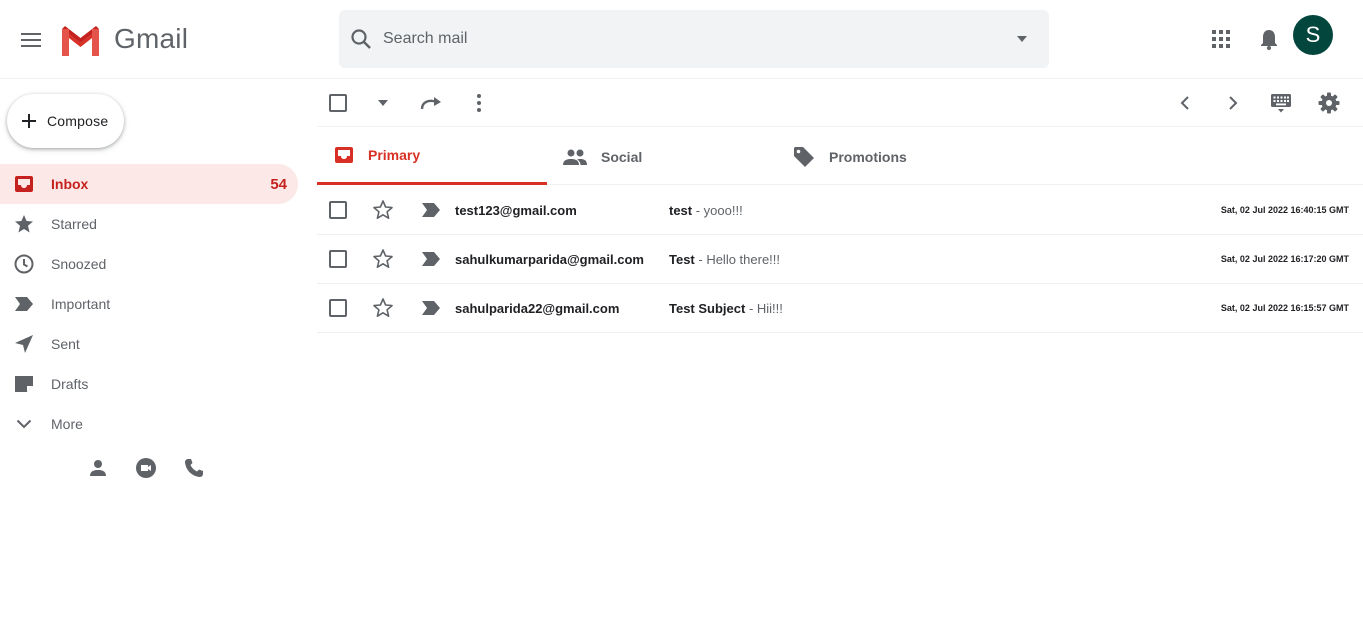 Image resolution: width=1363 pixels, height=637 pixels. What do you see at coordinates (24, 224) in the screenshot?
I see `star-icon` at bounding box center [24, 224].